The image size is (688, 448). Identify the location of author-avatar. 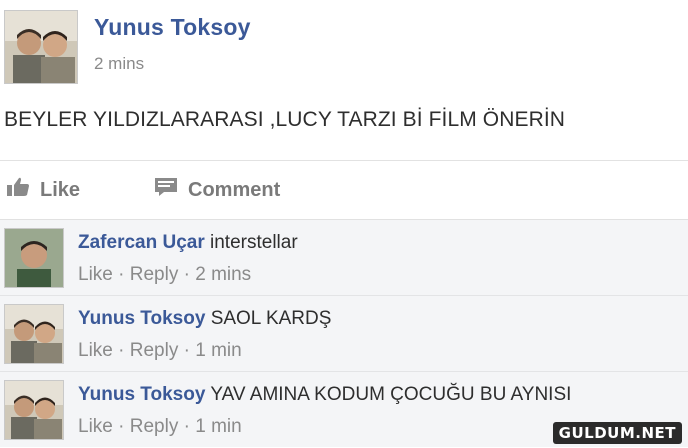
(41, 47).